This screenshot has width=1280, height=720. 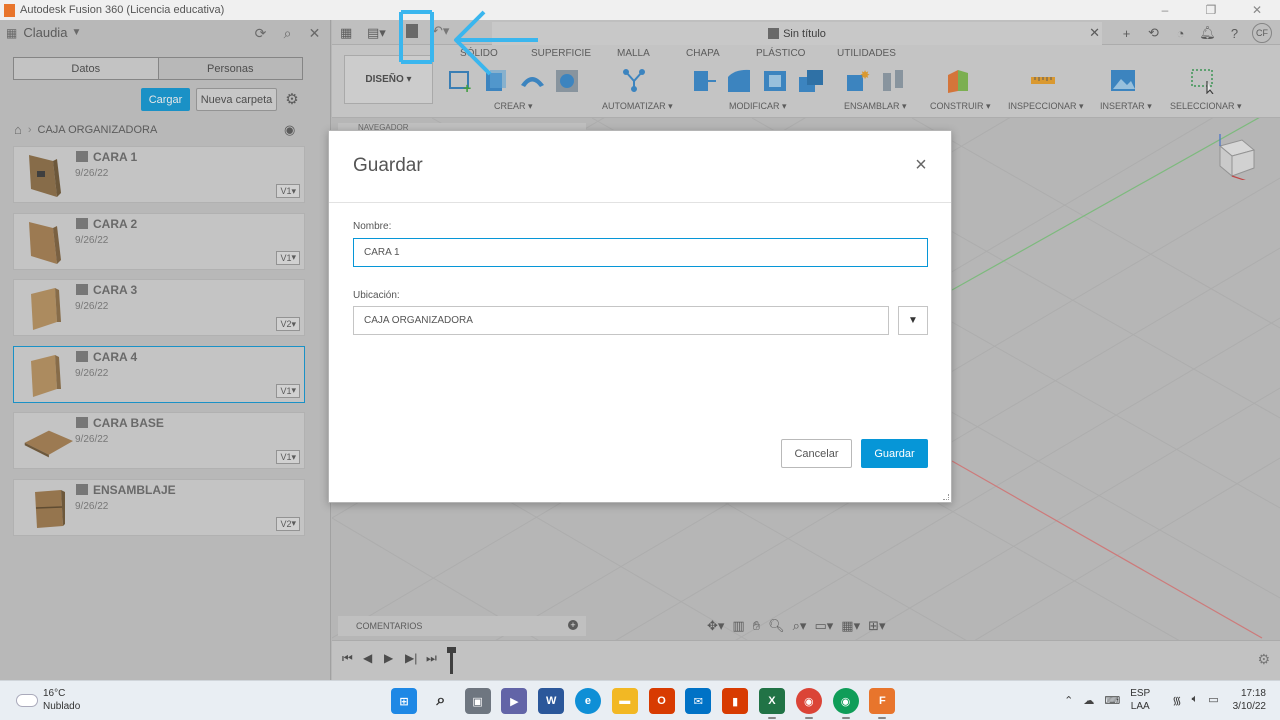 What do you see at coordinates (1112, 700) in the screenshot?
I see `keyboard-icon: ⌨` at bounding box center [1112, 700].